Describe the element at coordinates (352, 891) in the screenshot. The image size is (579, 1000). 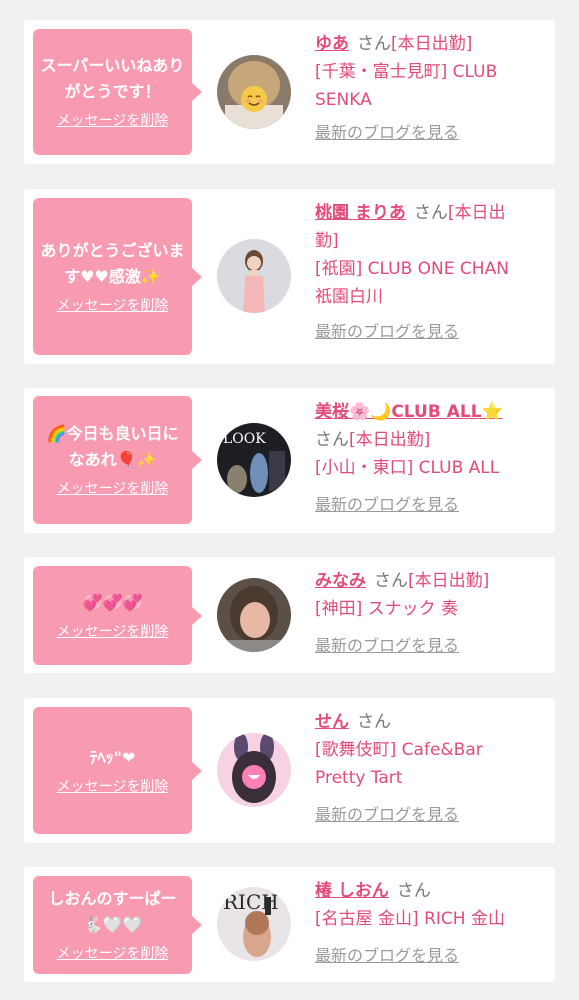
I see `sender-name-link: 椿 しおん` at that location.